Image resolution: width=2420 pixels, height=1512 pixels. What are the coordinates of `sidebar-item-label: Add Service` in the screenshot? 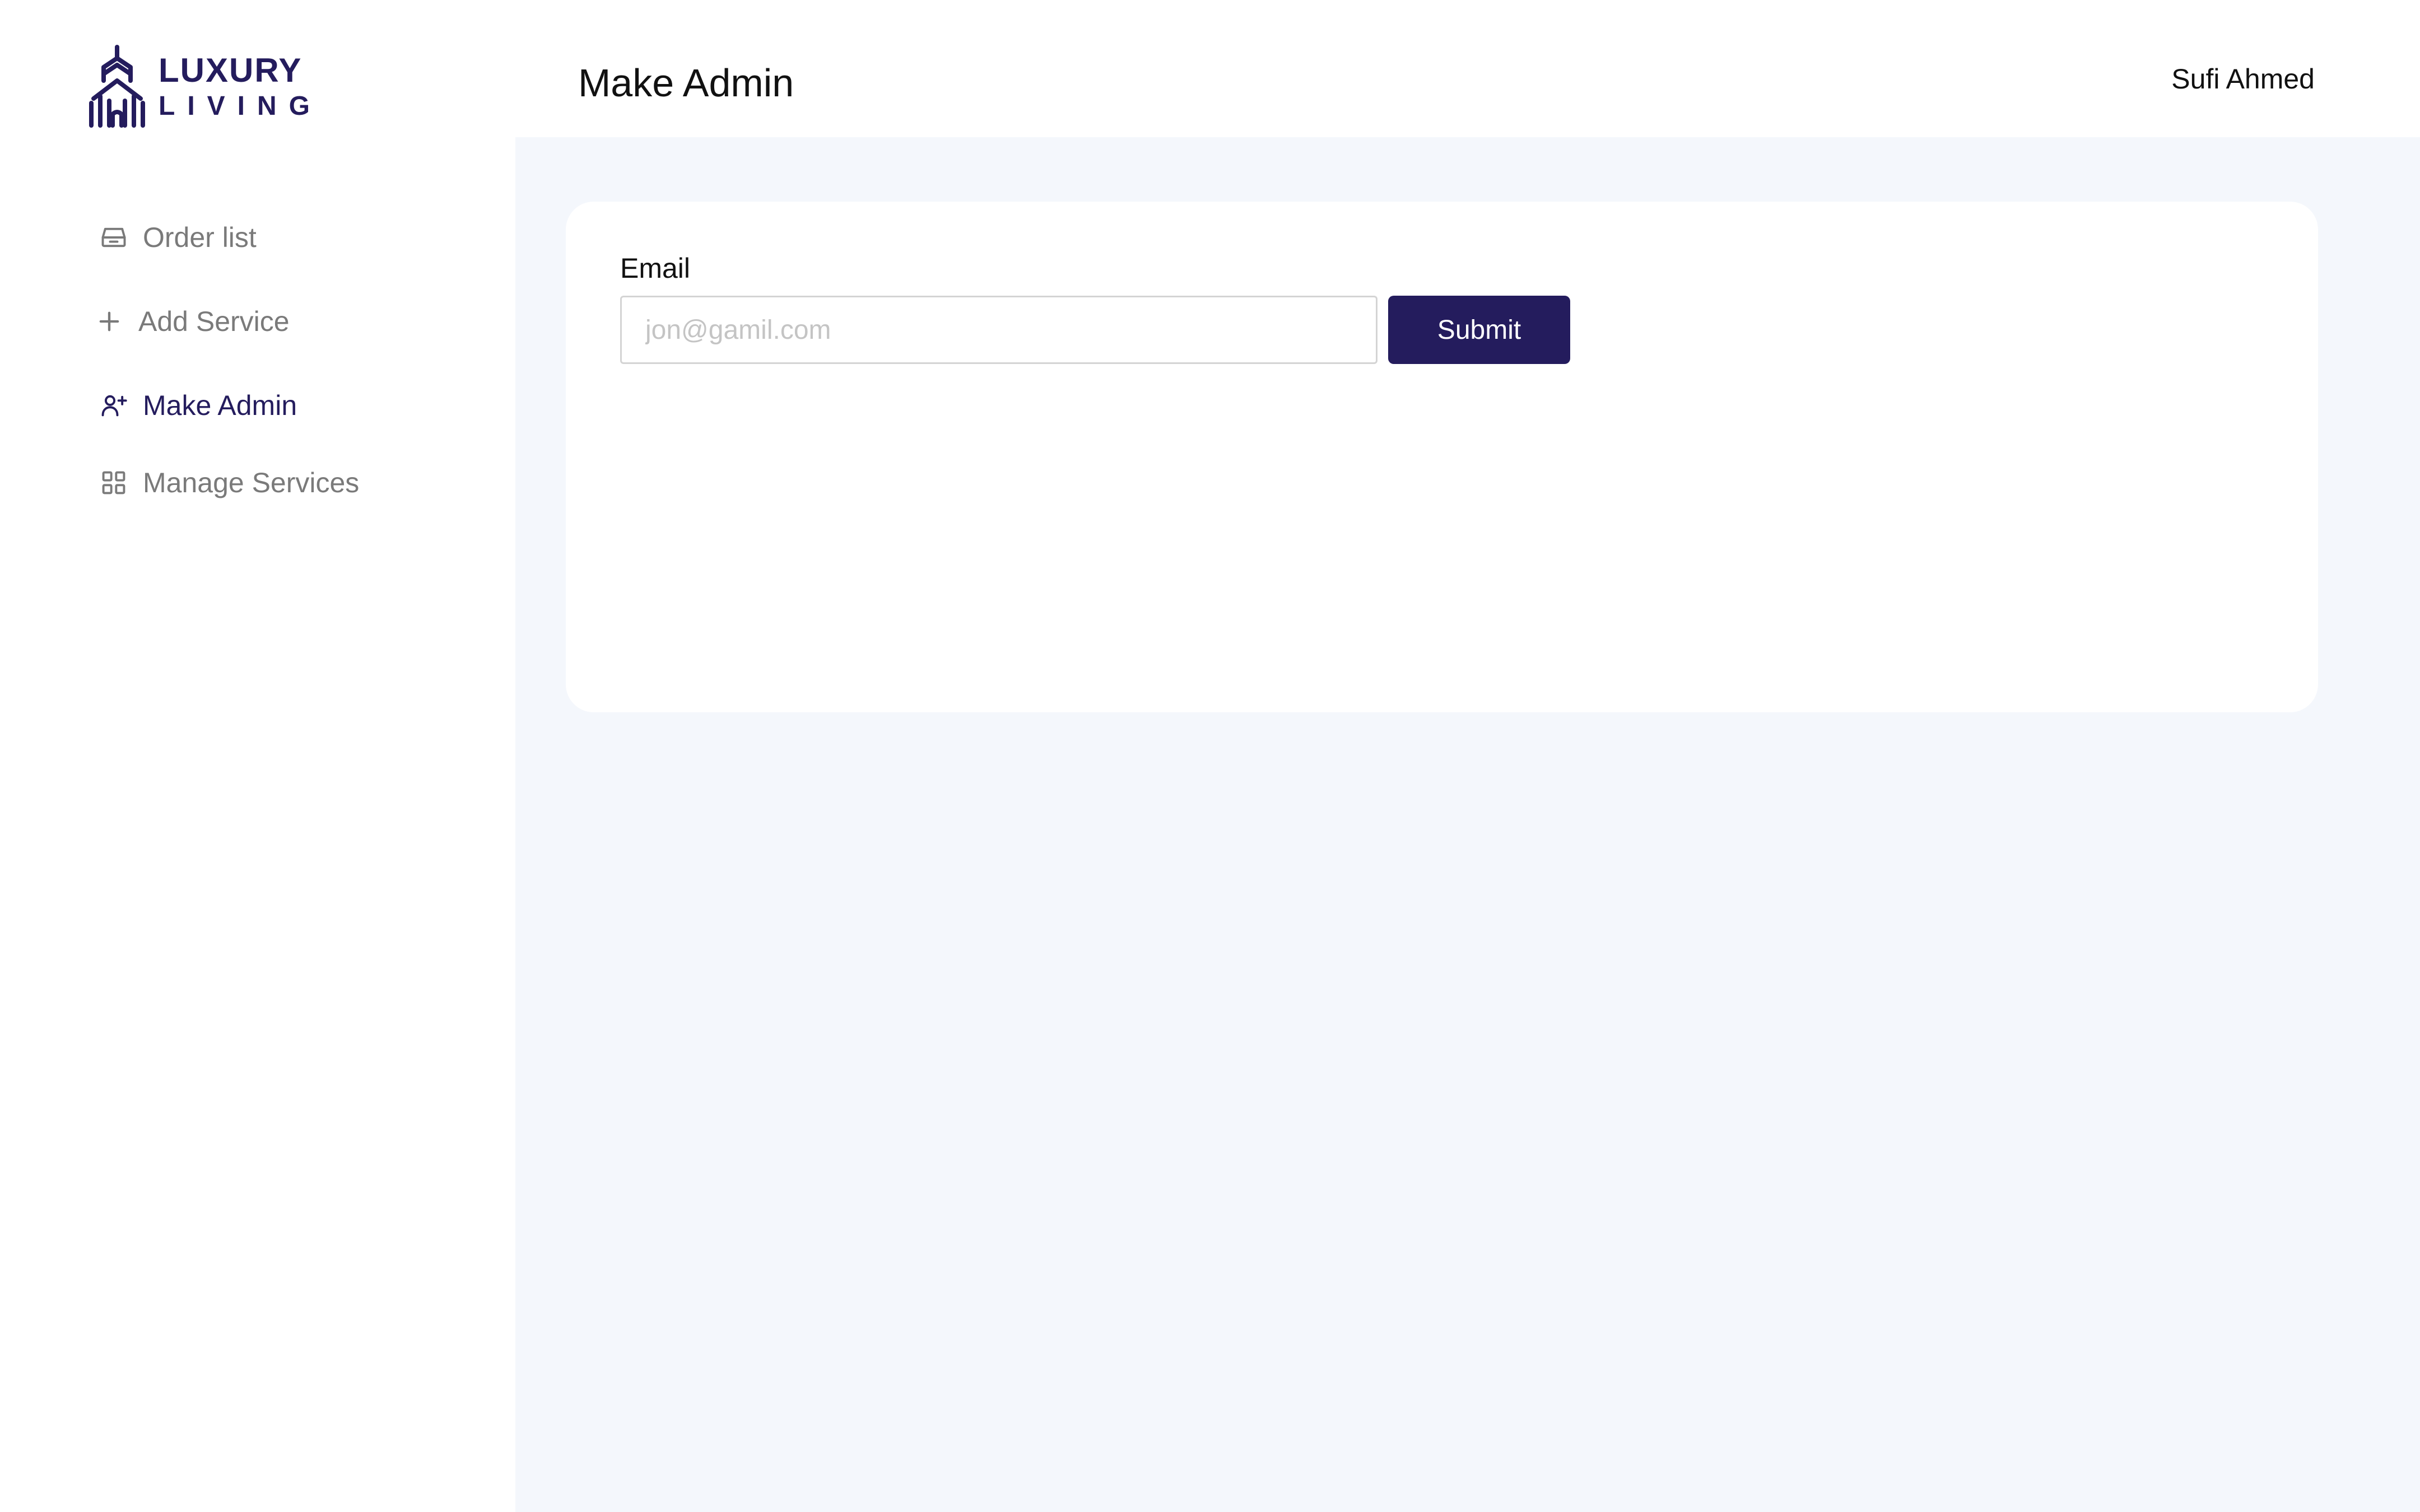 It's located at (214, 322).